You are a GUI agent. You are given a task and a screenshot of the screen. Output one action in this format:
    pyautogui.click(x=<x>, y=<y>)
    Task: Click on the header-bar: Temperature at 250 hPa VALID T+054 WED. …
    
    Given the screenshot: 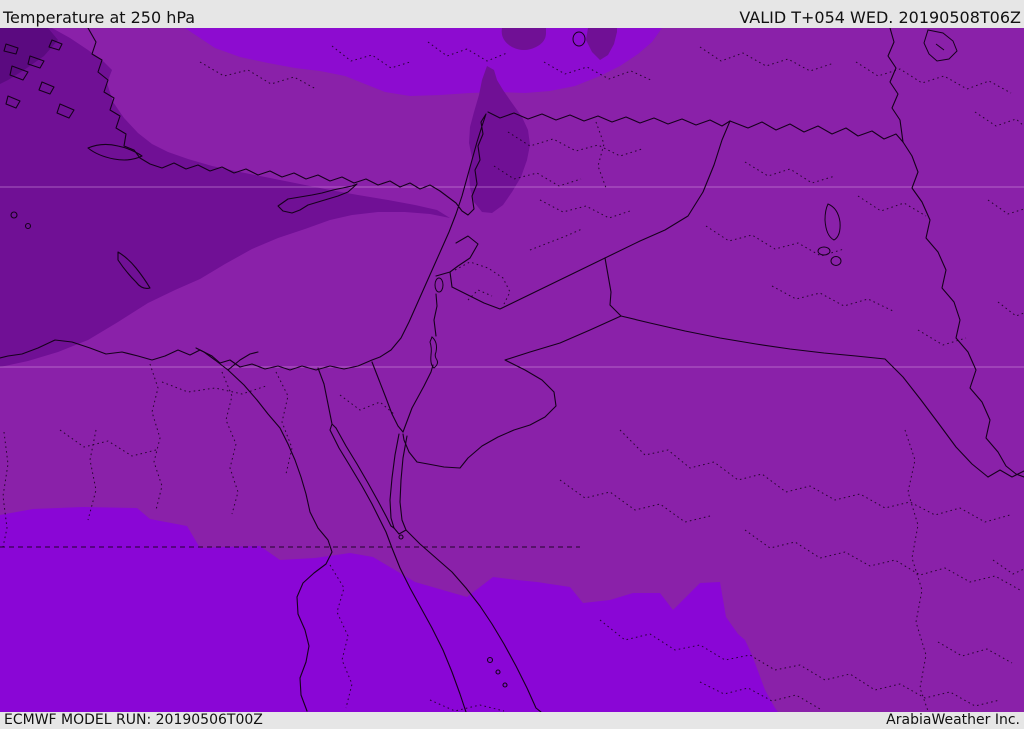 What is the action you would take?
    pyautogui.click(x=512, y=14)
    